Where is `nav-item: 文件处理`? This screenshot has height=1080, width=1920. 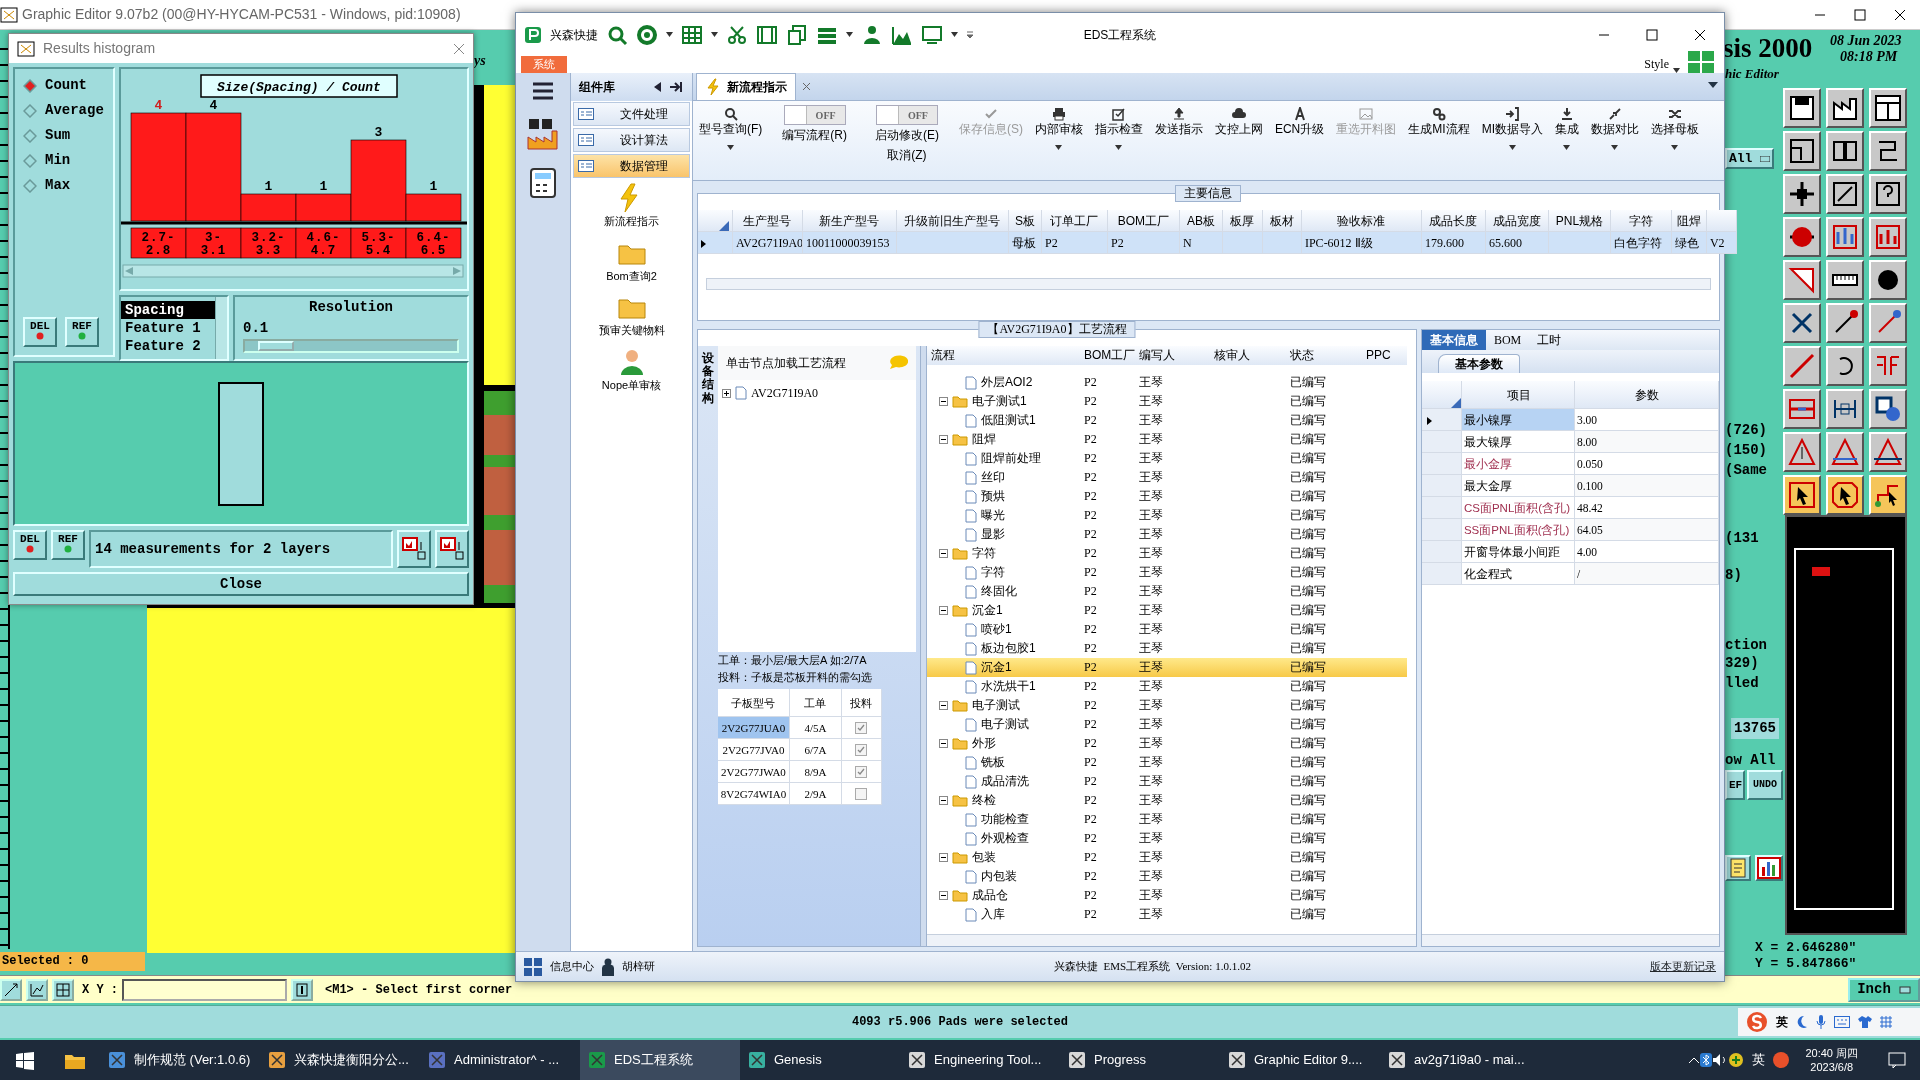 nav-item: 文件处理 is located at coordinates (631, 114).